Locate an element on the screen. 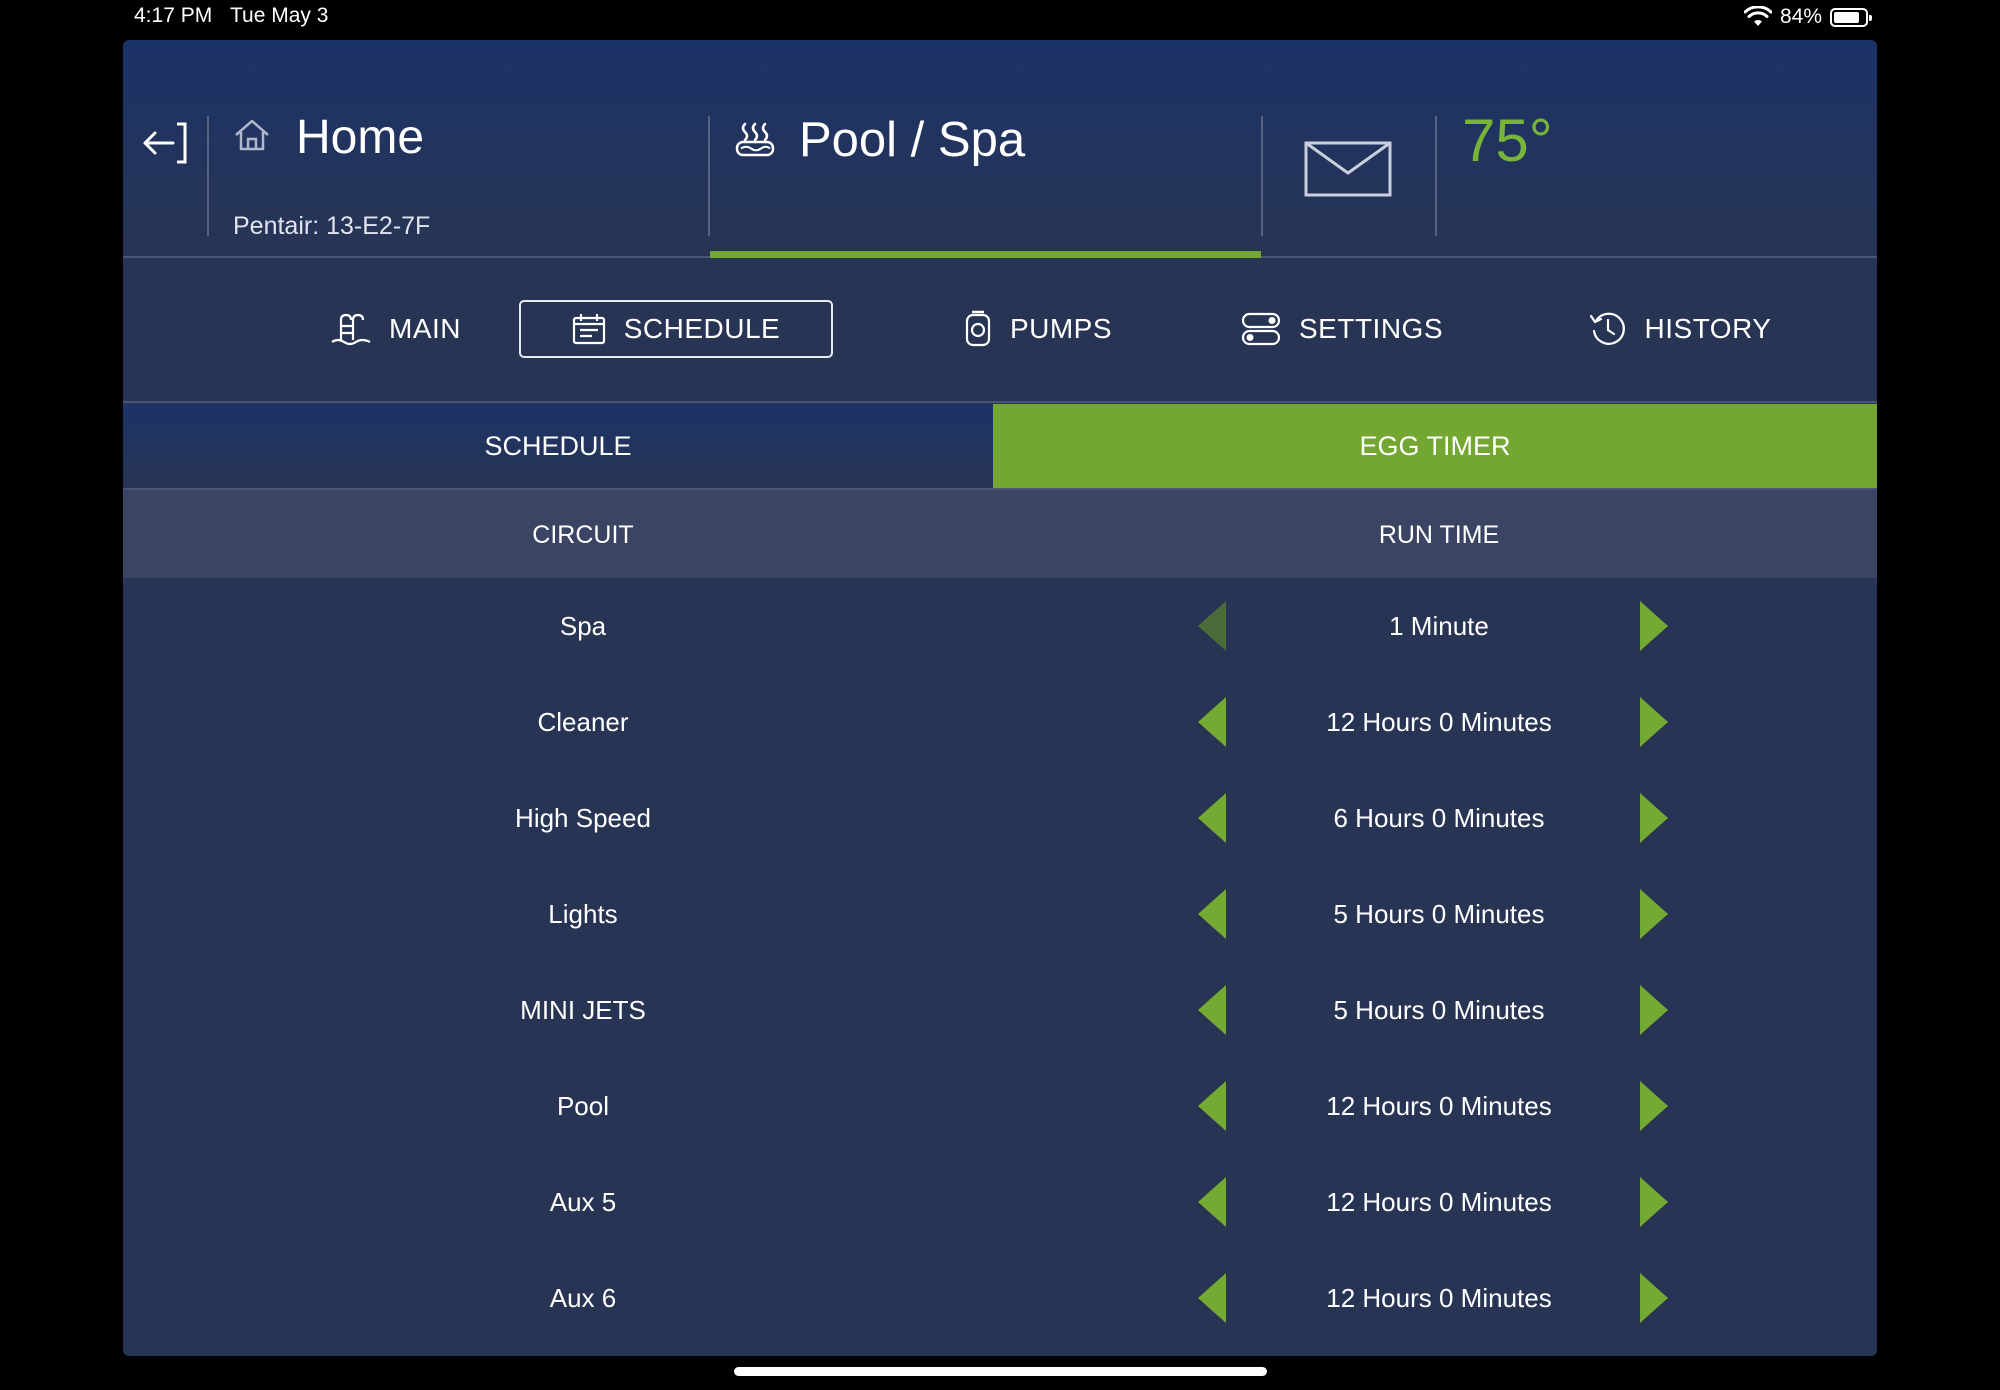 The image size is (2000, 1390). run-time-value: 1 Minute is located at coordinates (1439, 625).